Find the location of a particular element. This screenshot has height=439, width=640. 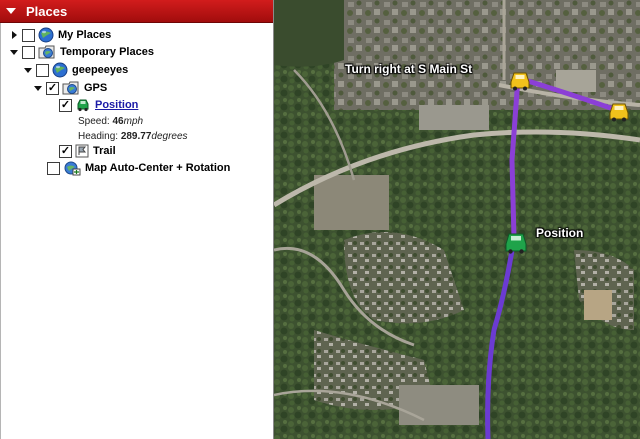

heading-value: 289.77 is located at coordinates (136, 136).